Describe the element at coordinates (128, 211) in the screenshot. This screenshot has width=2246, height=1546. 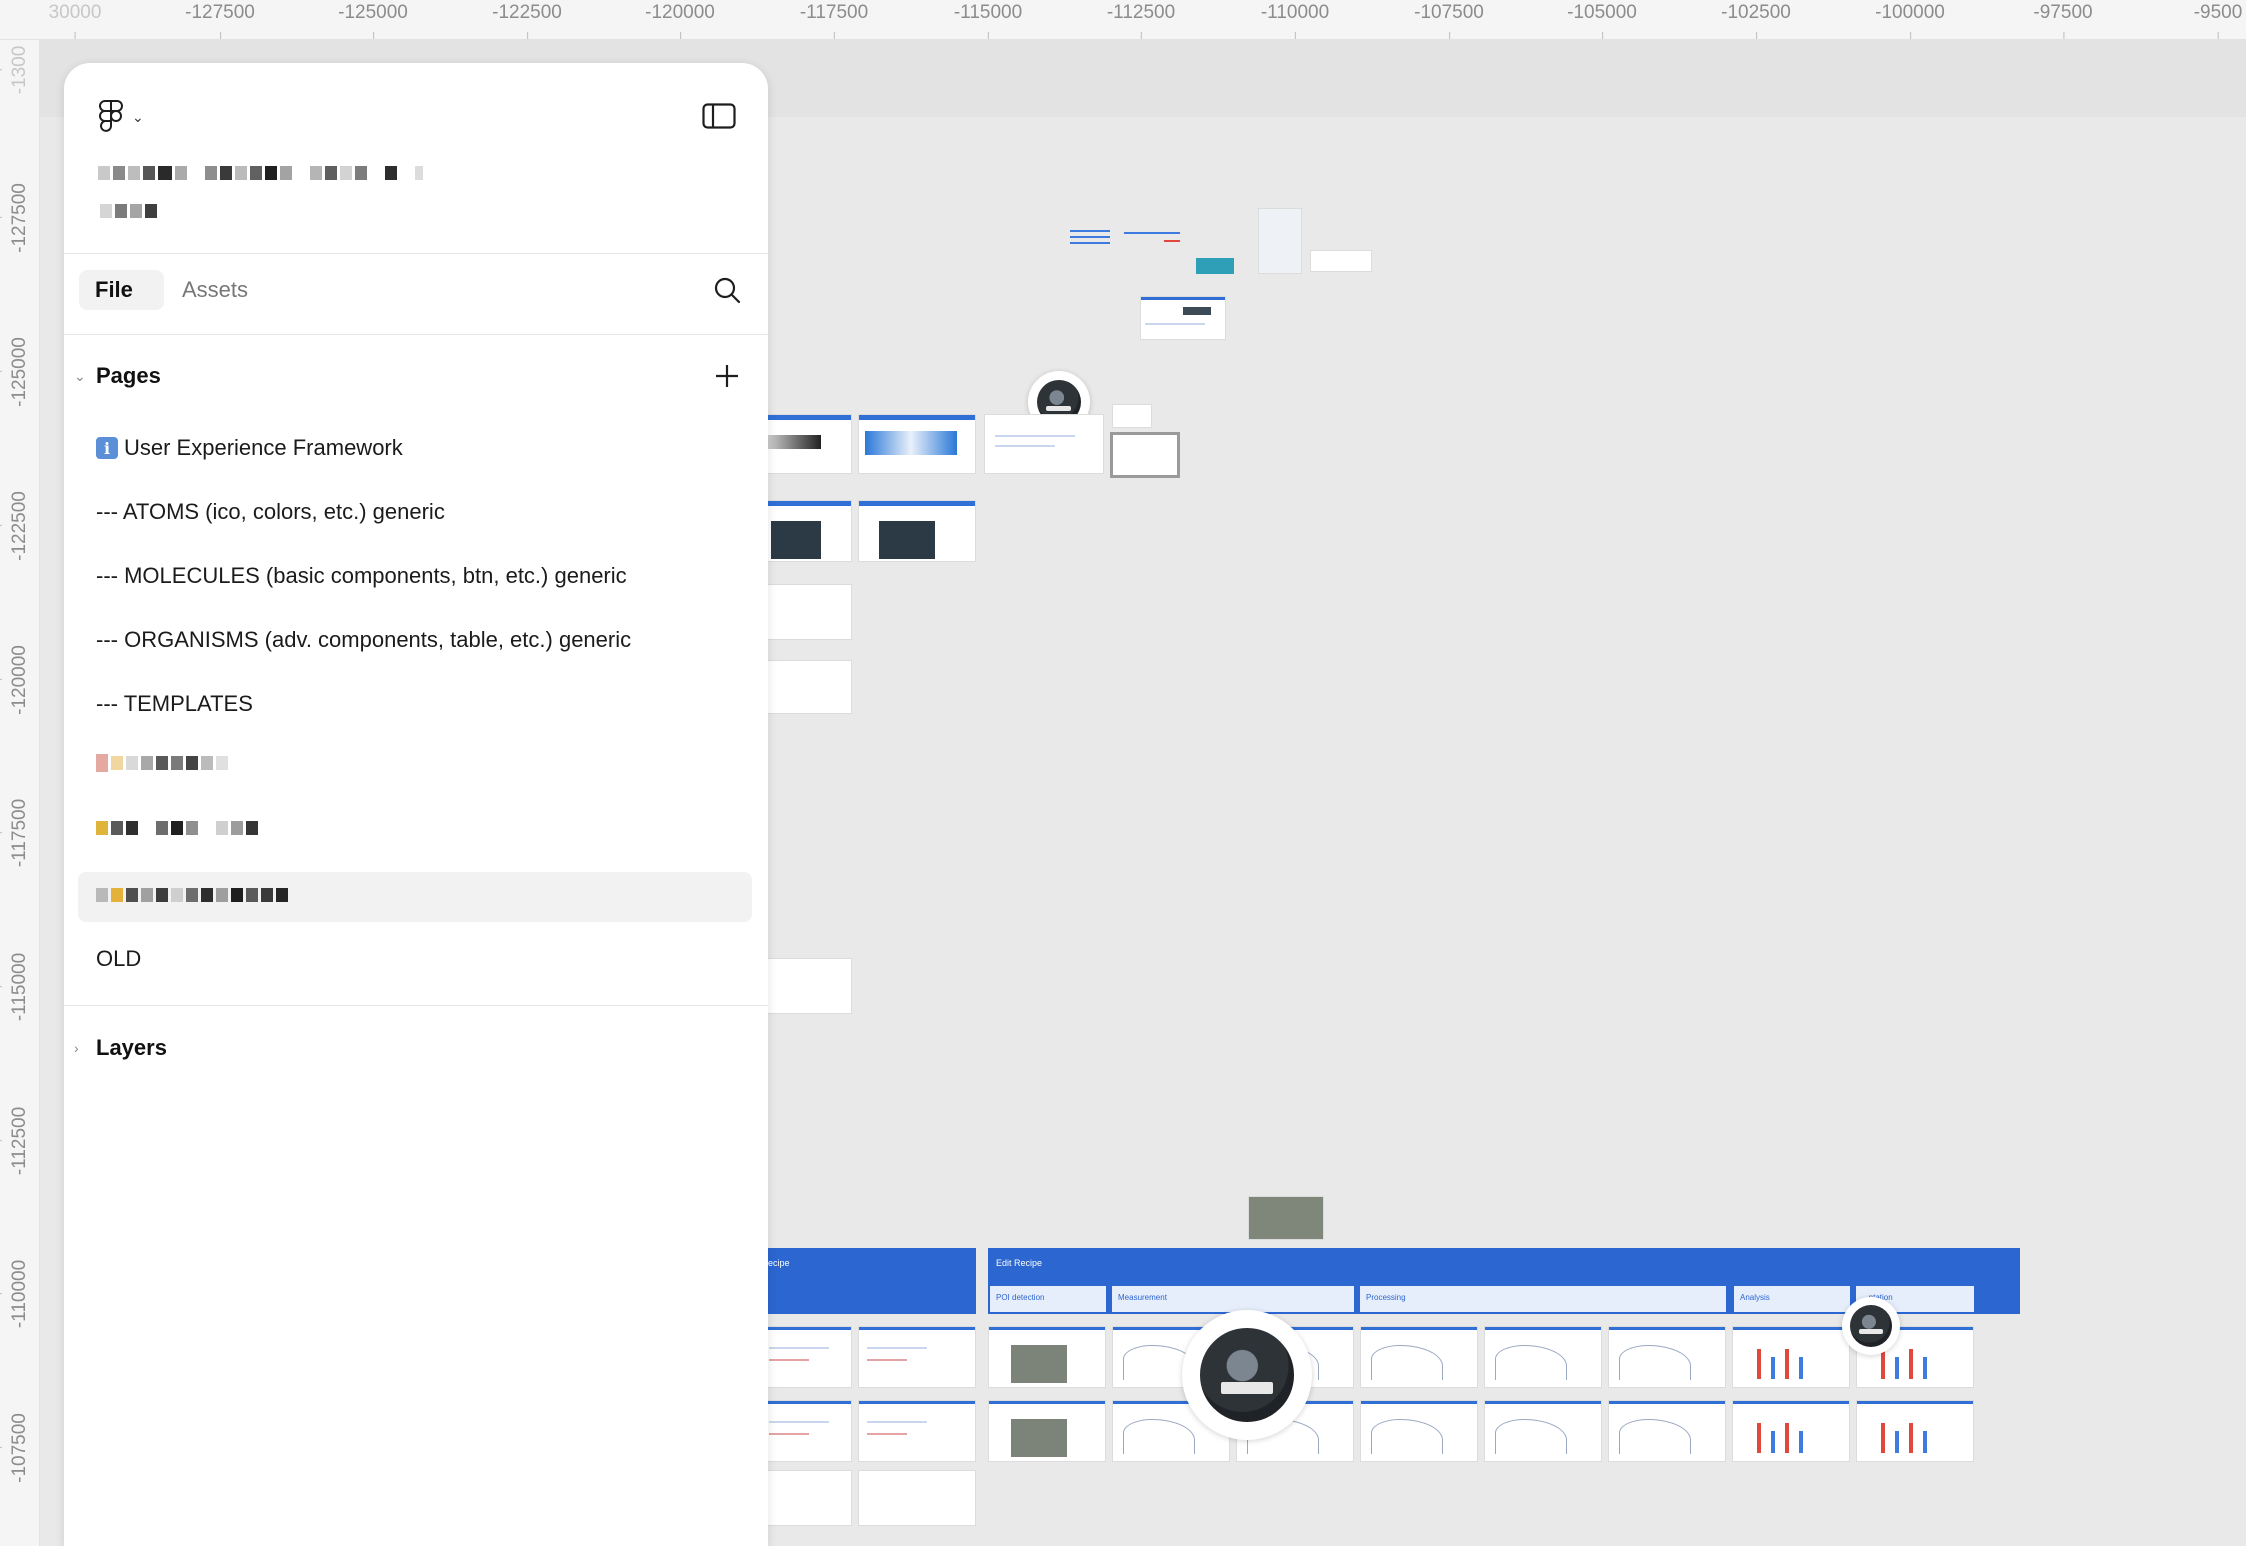
I see `project-name-redacted` at that location.